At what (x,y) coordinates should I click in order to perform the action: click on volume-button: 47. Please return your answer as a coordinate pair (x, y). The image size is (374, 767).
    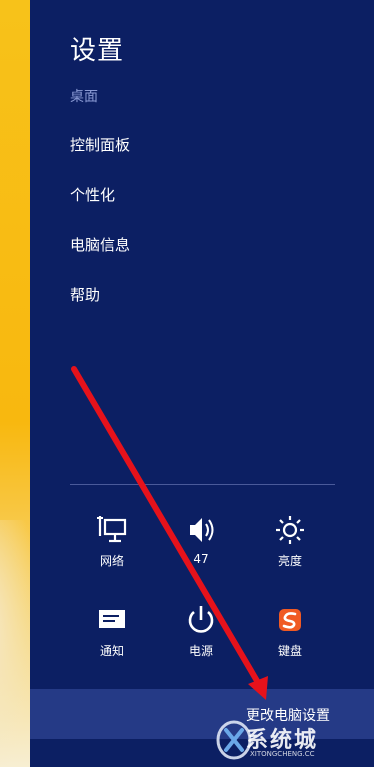
    Looking at the image, I should click on (201, 539).